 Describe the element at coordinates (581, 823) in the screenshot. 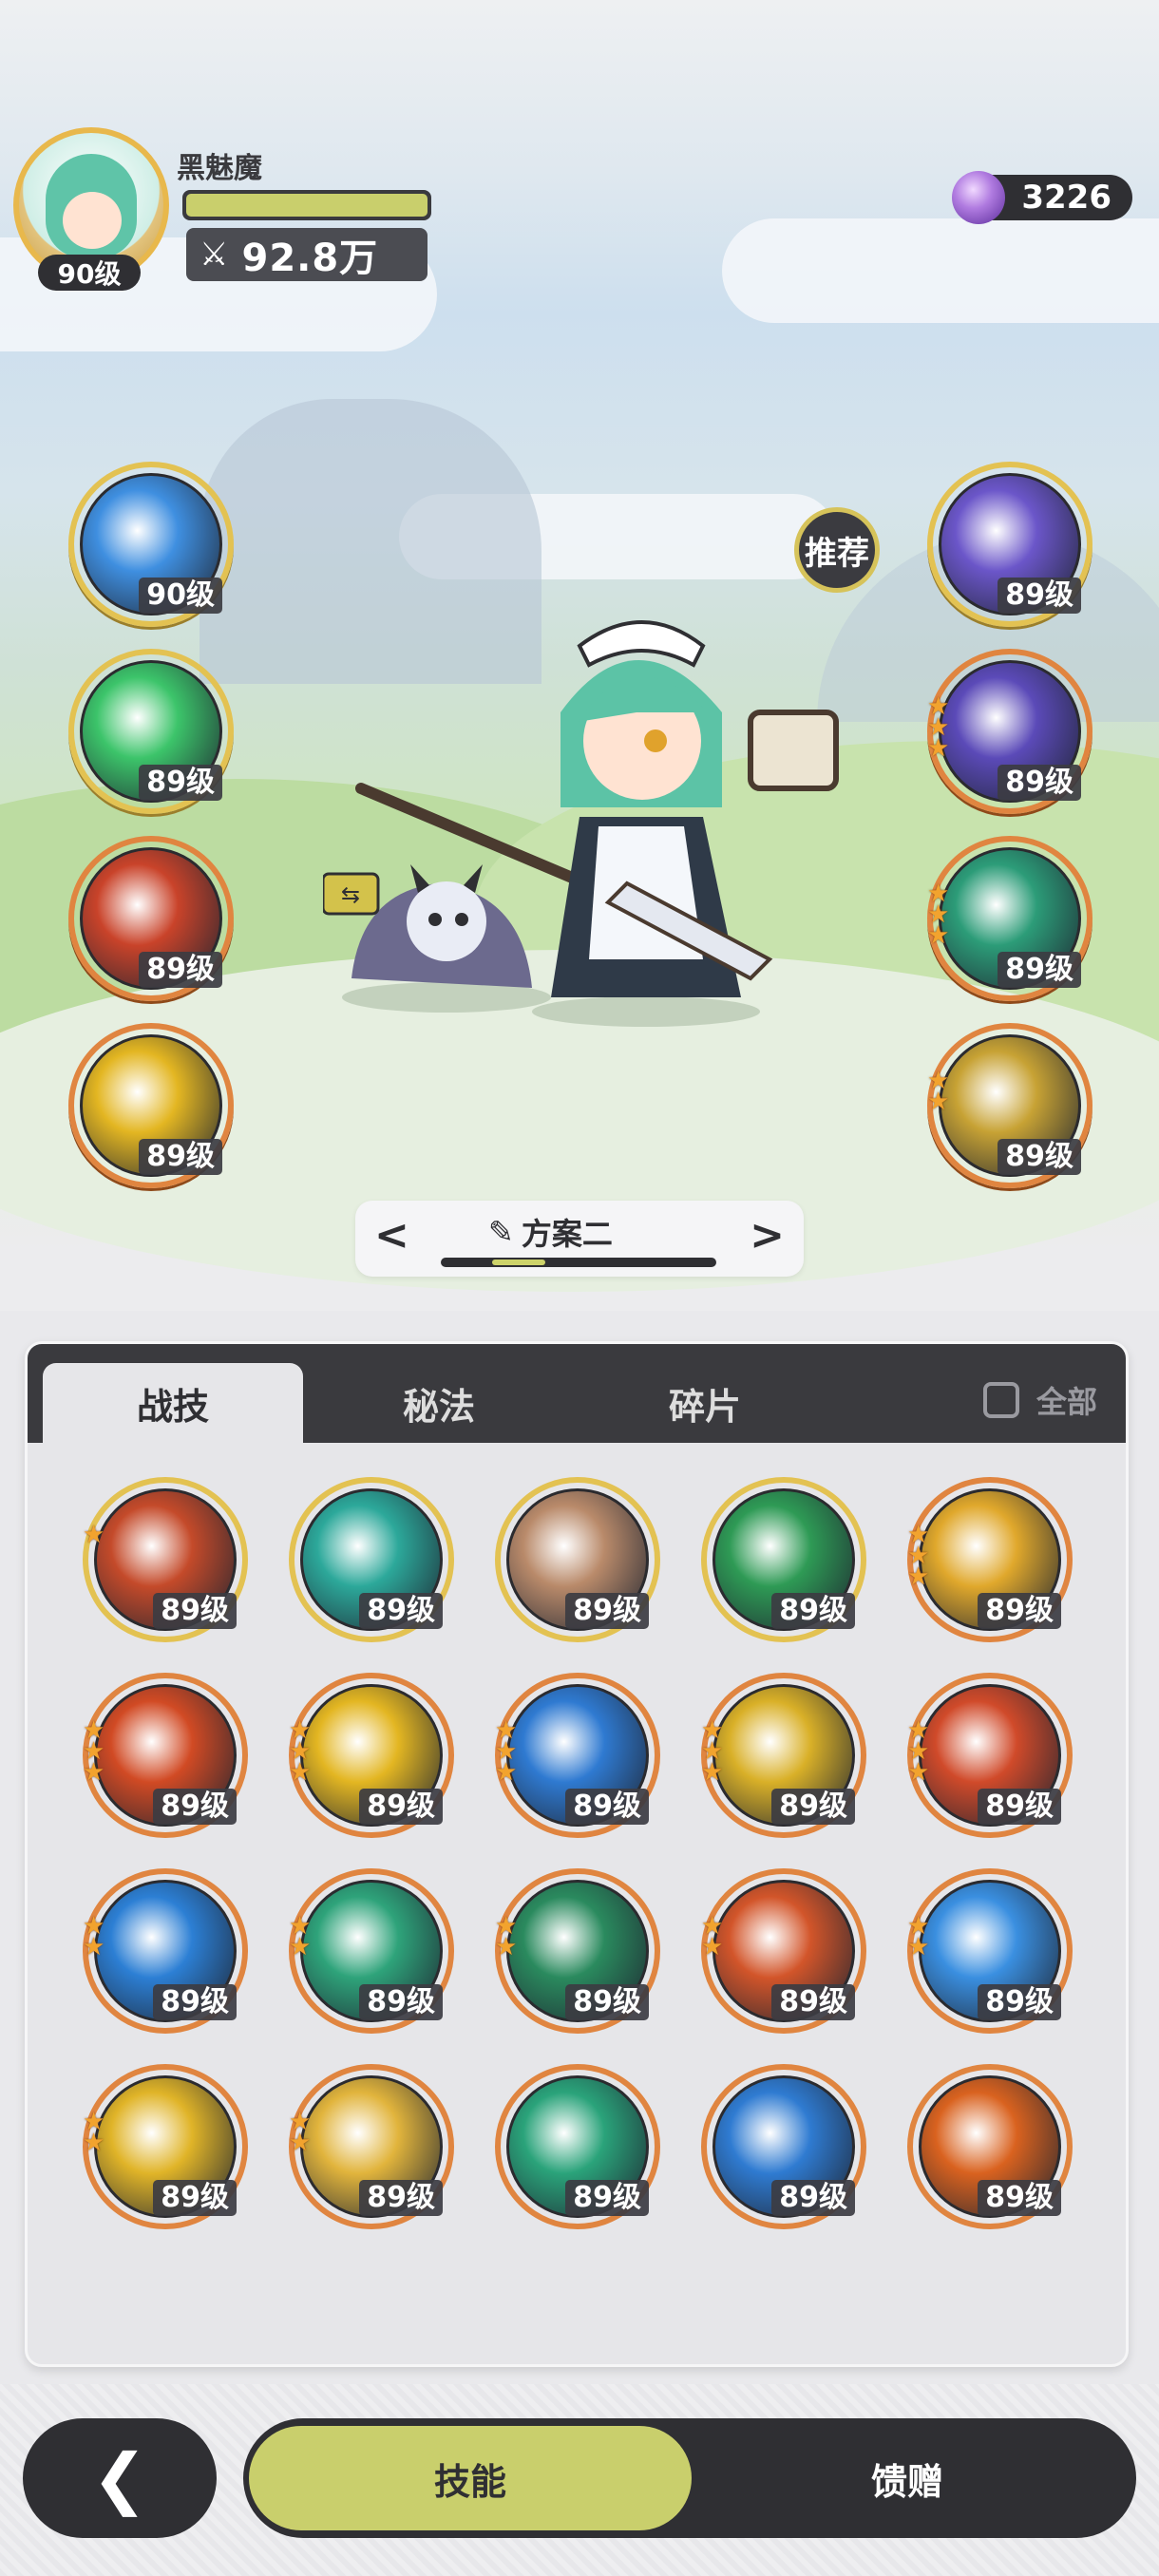

I see `hero-character: ⇆` at that location.